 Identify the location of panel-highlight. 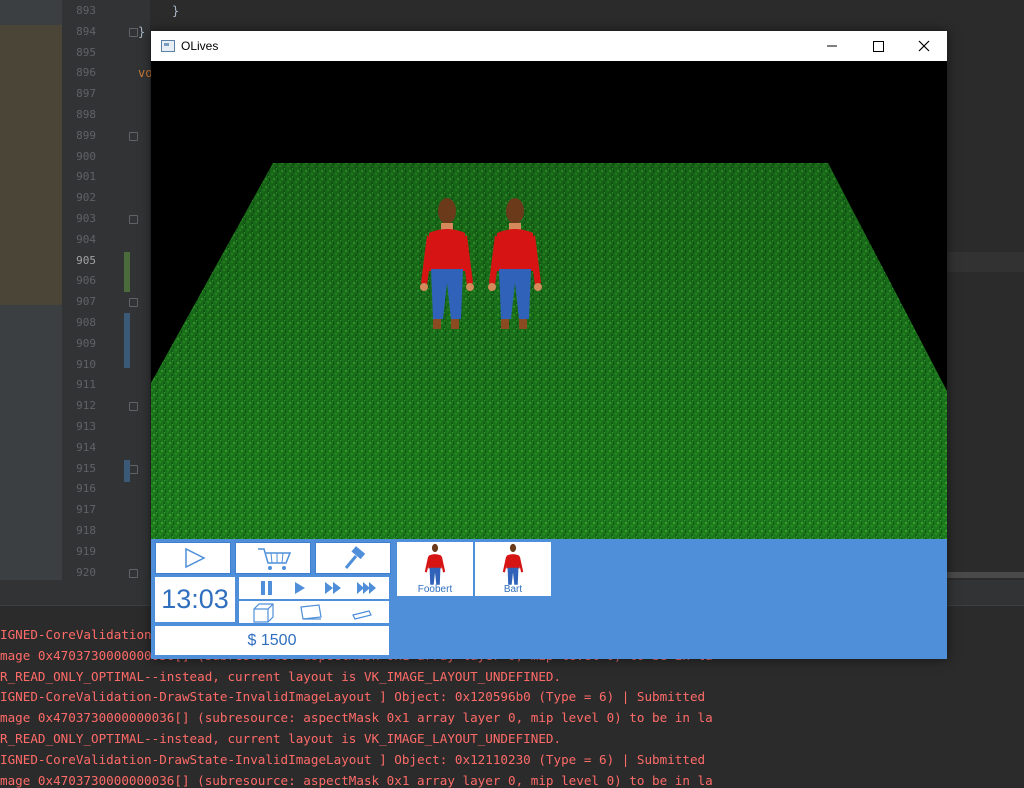
(31, 165).